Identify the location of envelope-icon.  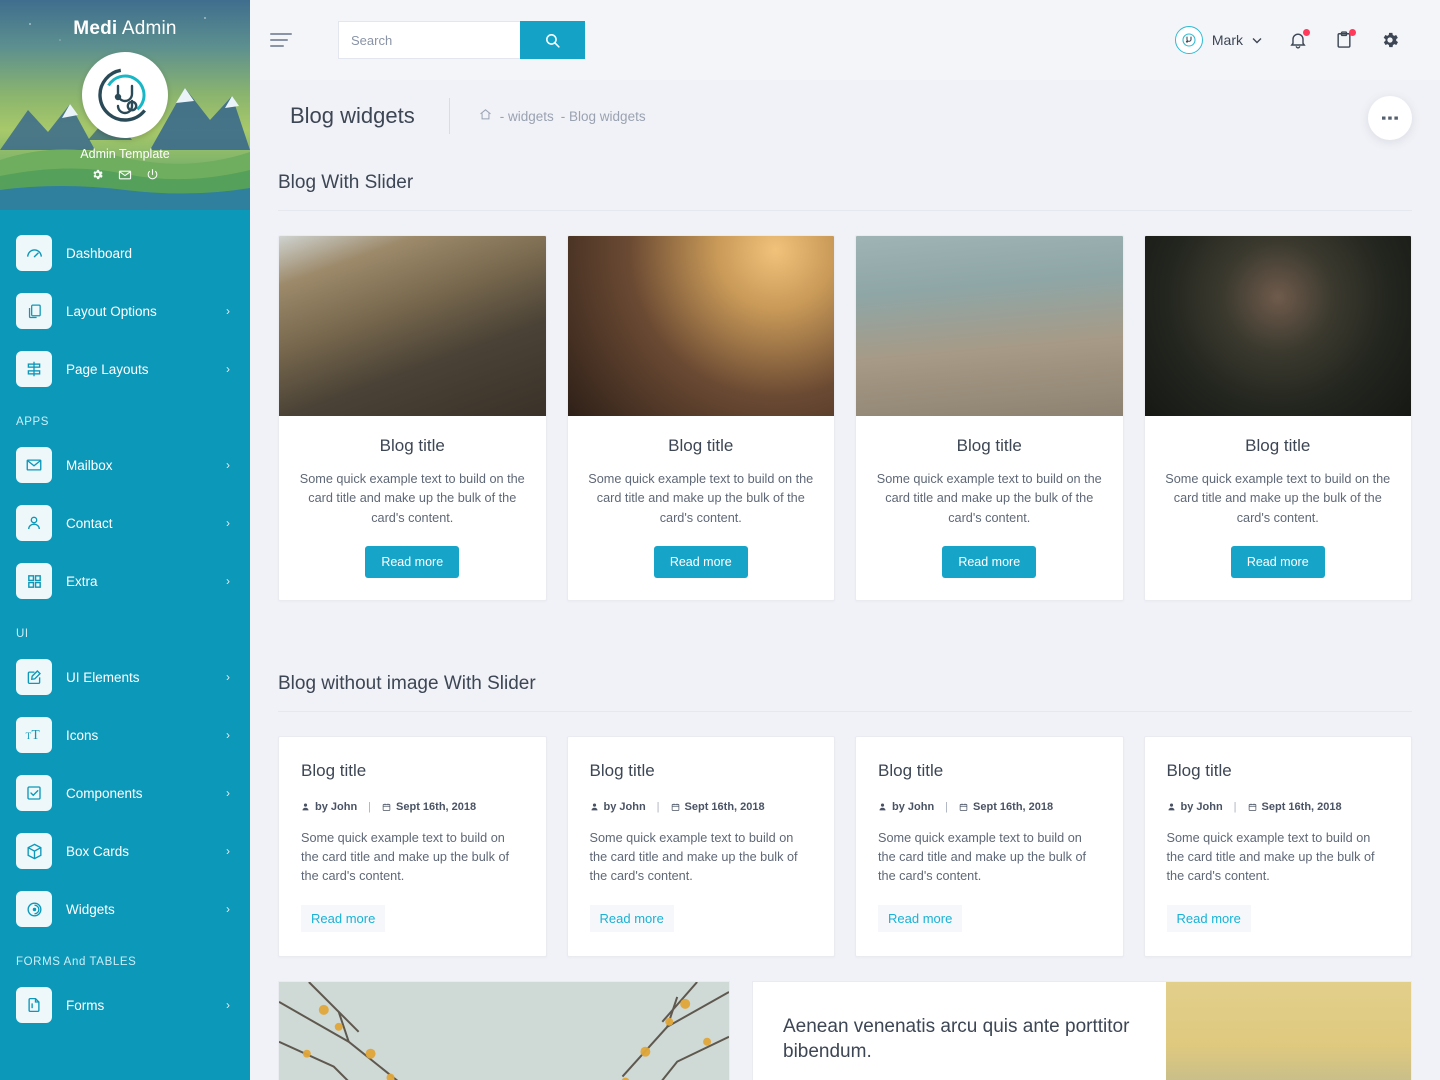
(125, 175).